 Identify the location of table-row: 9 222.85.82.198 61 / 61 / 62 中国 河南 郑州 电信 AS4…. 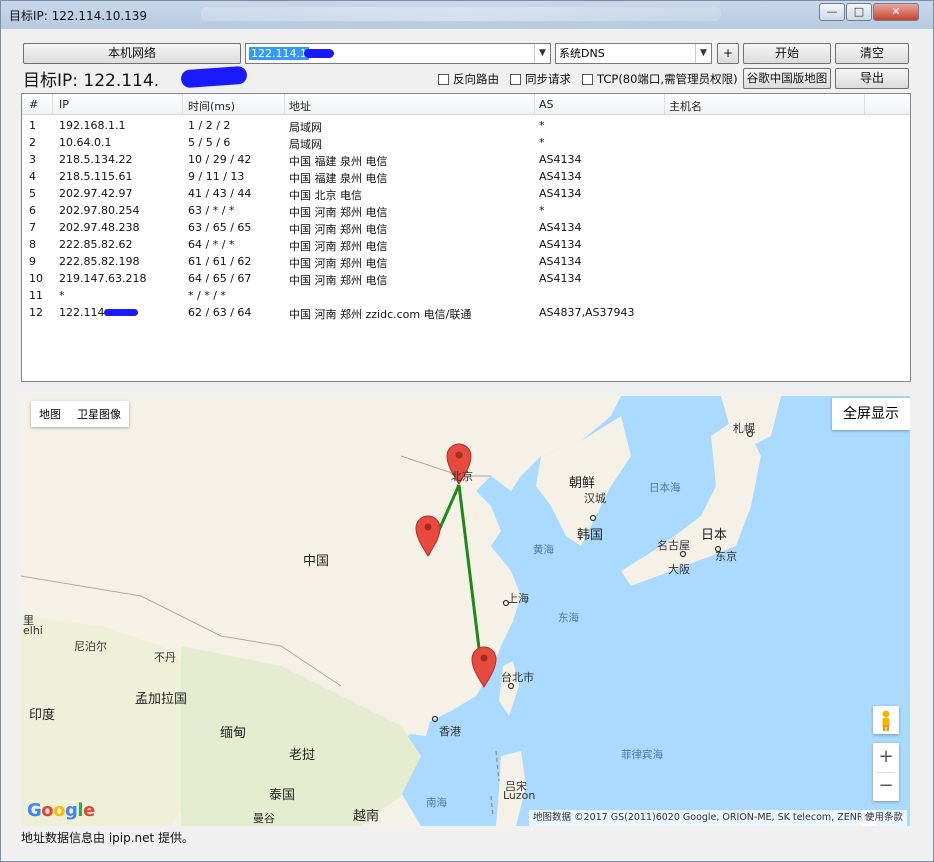
(466, 261).